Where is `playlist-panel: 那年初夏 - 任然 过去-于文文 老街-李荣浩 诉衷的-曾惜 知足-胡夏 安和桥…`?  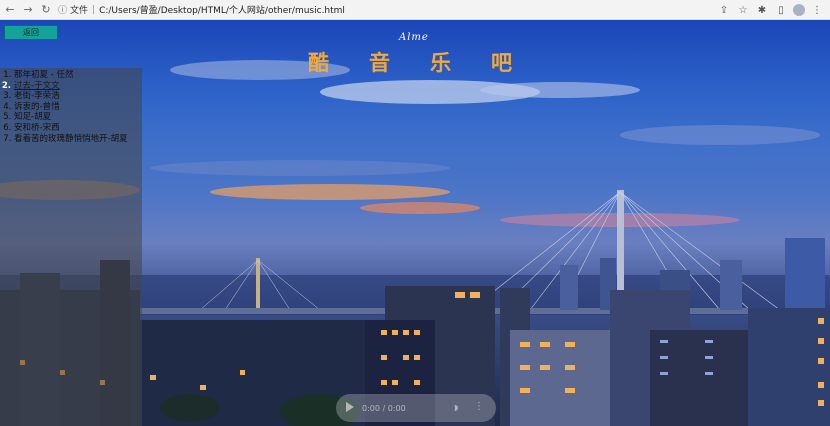 playlist-panel: 那年初夏 - 任然 过去-于文文 老街-李荣浩 诉衷的-曾惜 知足-胡夏 安和桥… is located at coordinates (71, 247).